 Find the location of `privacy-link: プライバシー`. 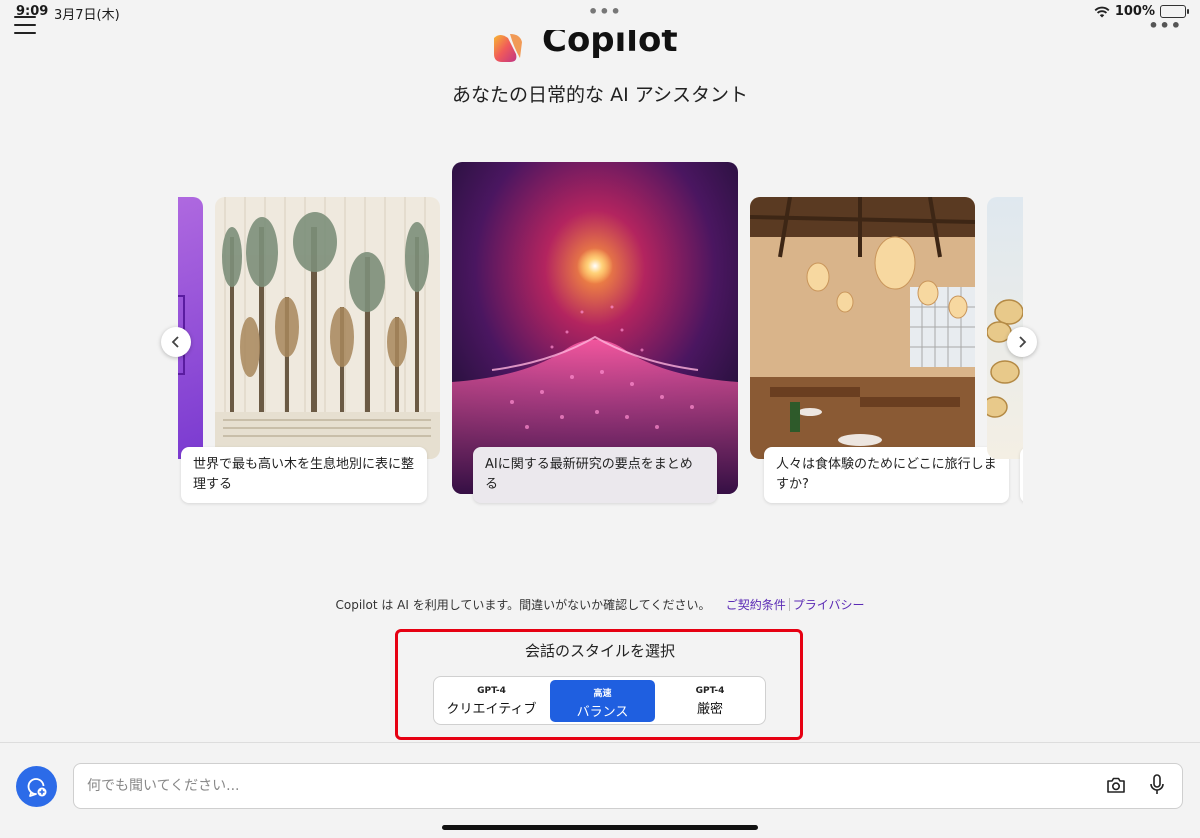

privacy-link: プライバシー is located at coordinates (829, 605).